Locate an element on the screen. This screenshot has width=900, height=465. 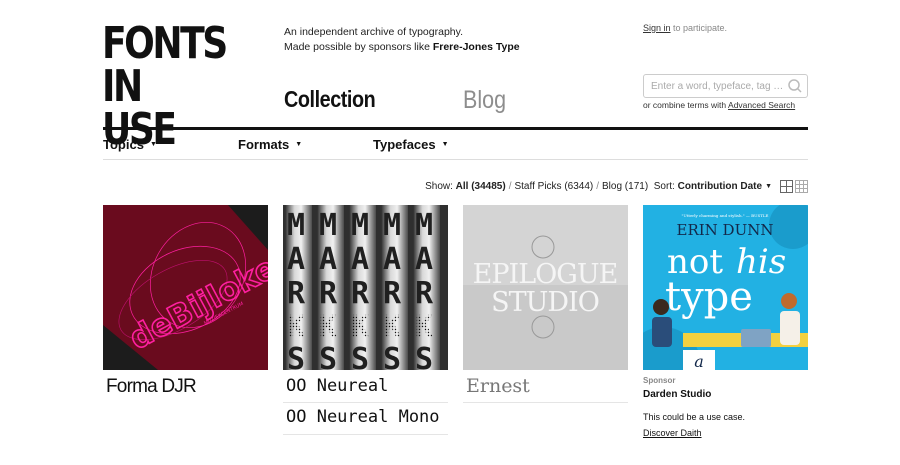
signin-suffix: to participate. is located at coordinates (699, 28).